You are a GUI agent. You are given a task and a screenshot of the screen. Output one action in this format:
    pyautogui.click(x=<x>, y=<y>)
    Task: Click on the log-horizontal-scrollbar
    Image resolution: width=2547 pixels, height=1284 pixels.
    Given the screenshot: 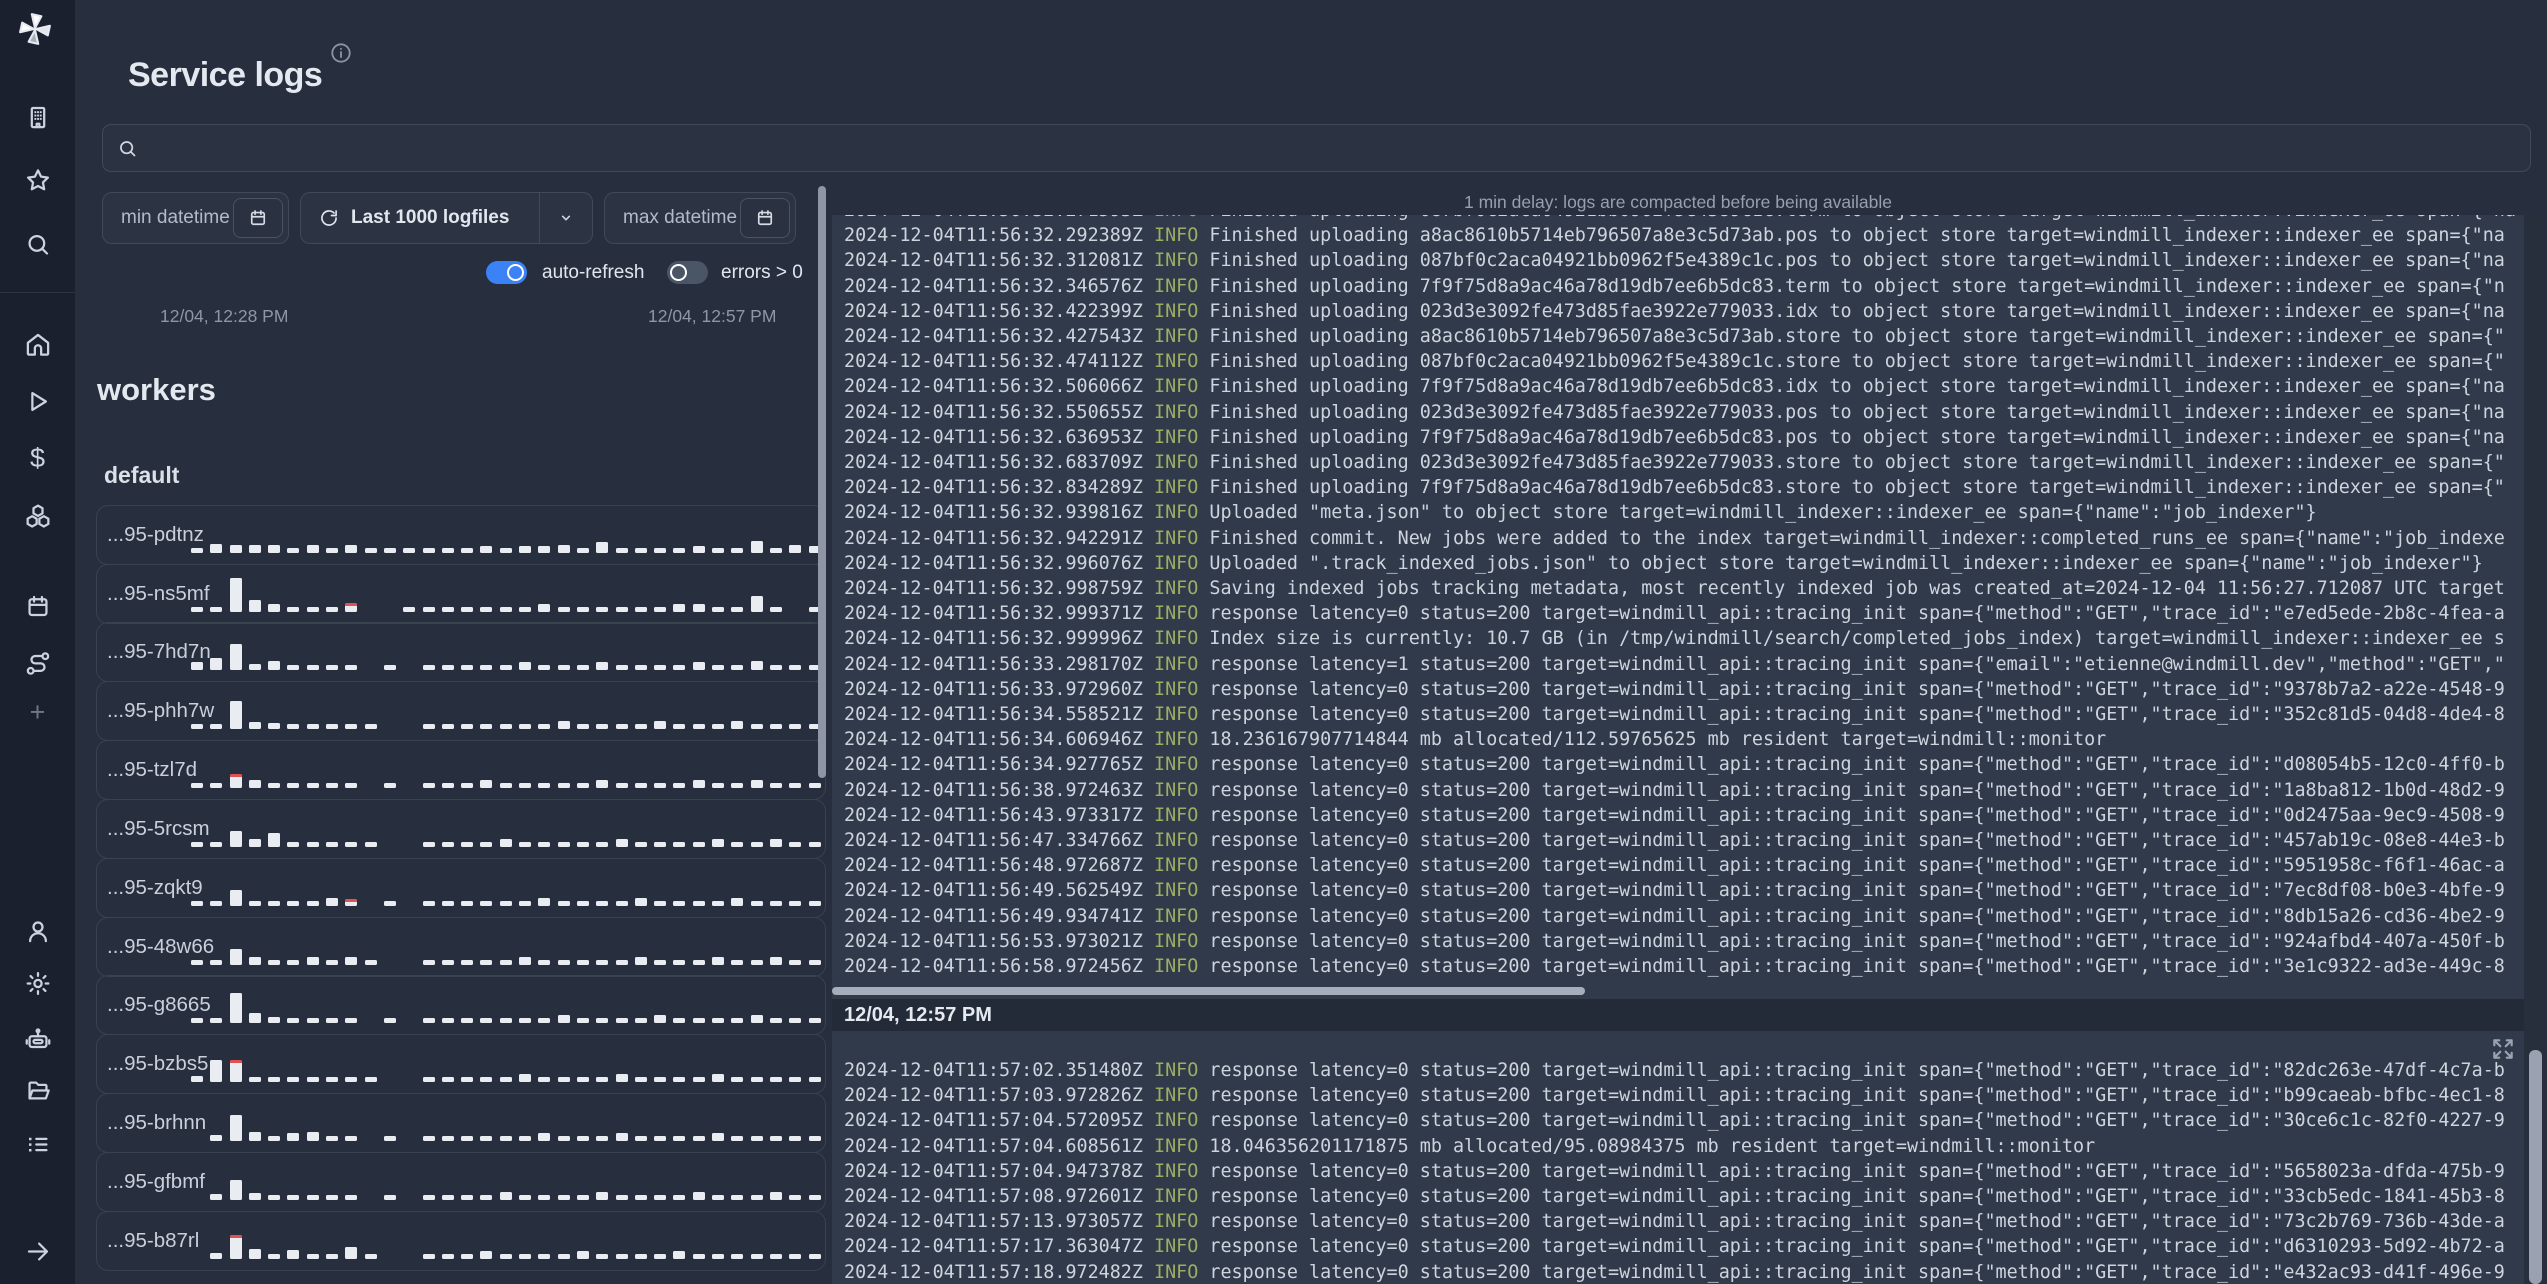 What is the action you would take?
    pyautogui.click(x=1208, y=991)
    